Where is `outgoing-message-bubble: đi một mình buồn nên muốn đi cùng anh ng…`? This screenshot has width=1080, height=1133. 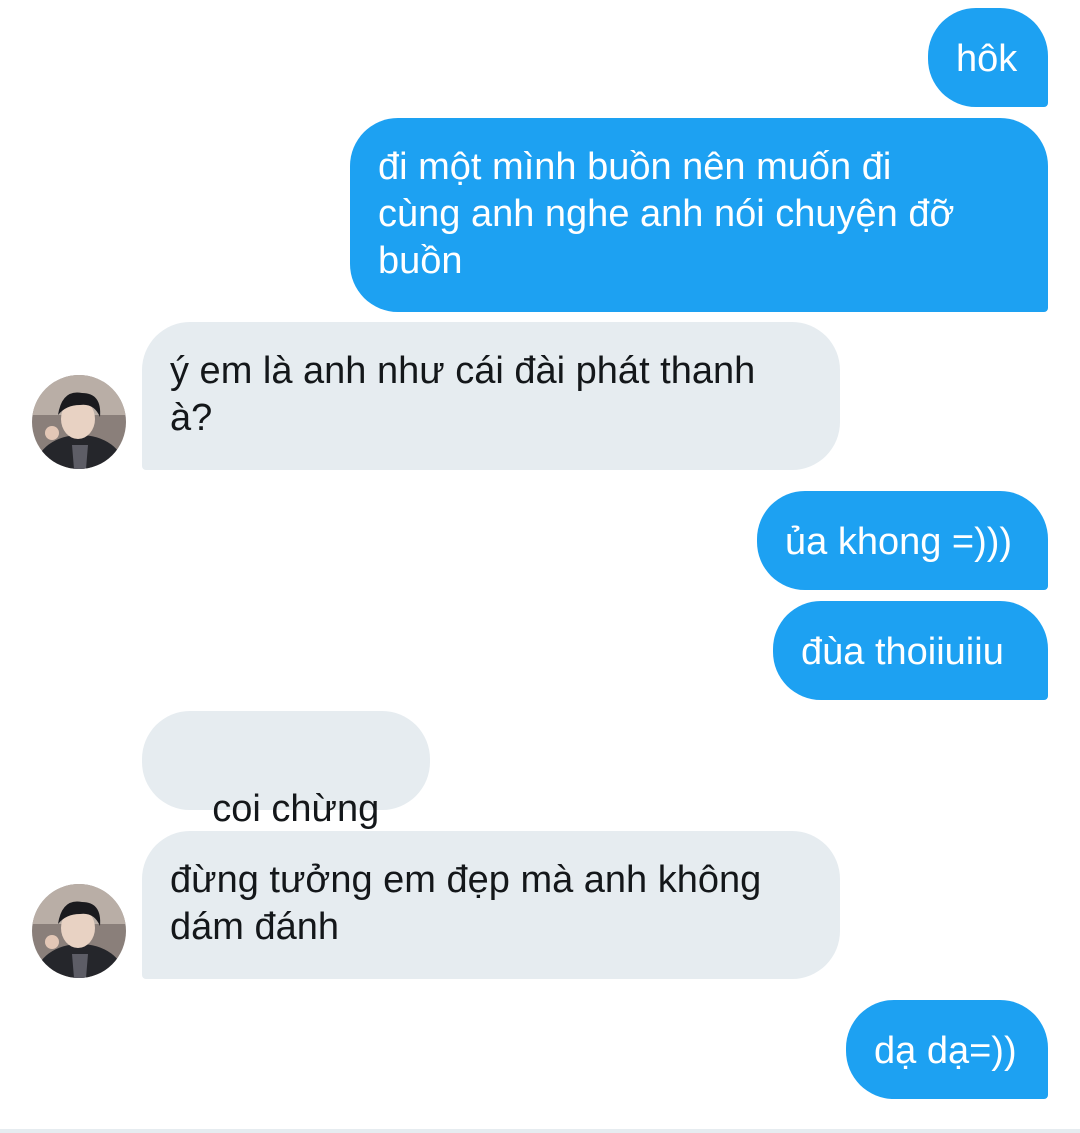
outgoing-message-bubble: đi một mình buồn nên muốn đi cùng anh ng… is located at coordinates (699, 215).